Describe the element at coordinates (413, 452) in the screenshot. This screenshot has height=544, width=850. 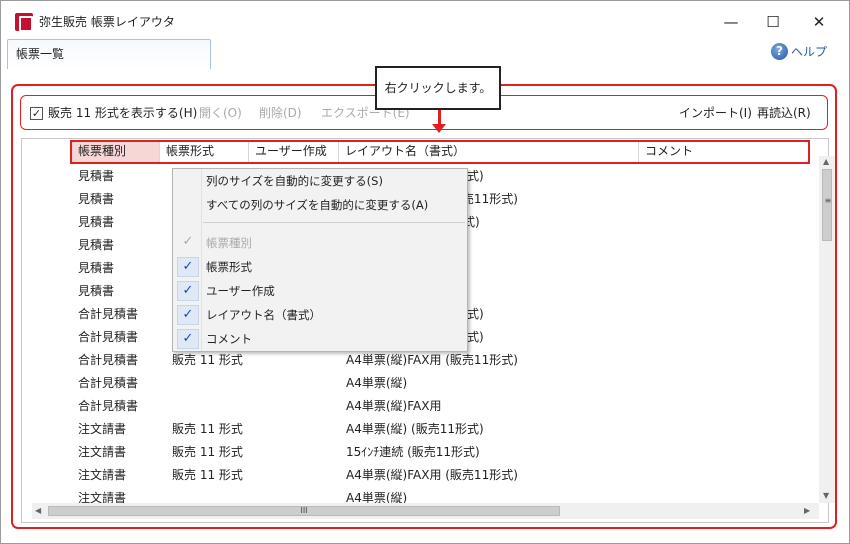
I see `cell-layout-name: 15ｲﾝﾁ連続 (販売11形式)` at that location.